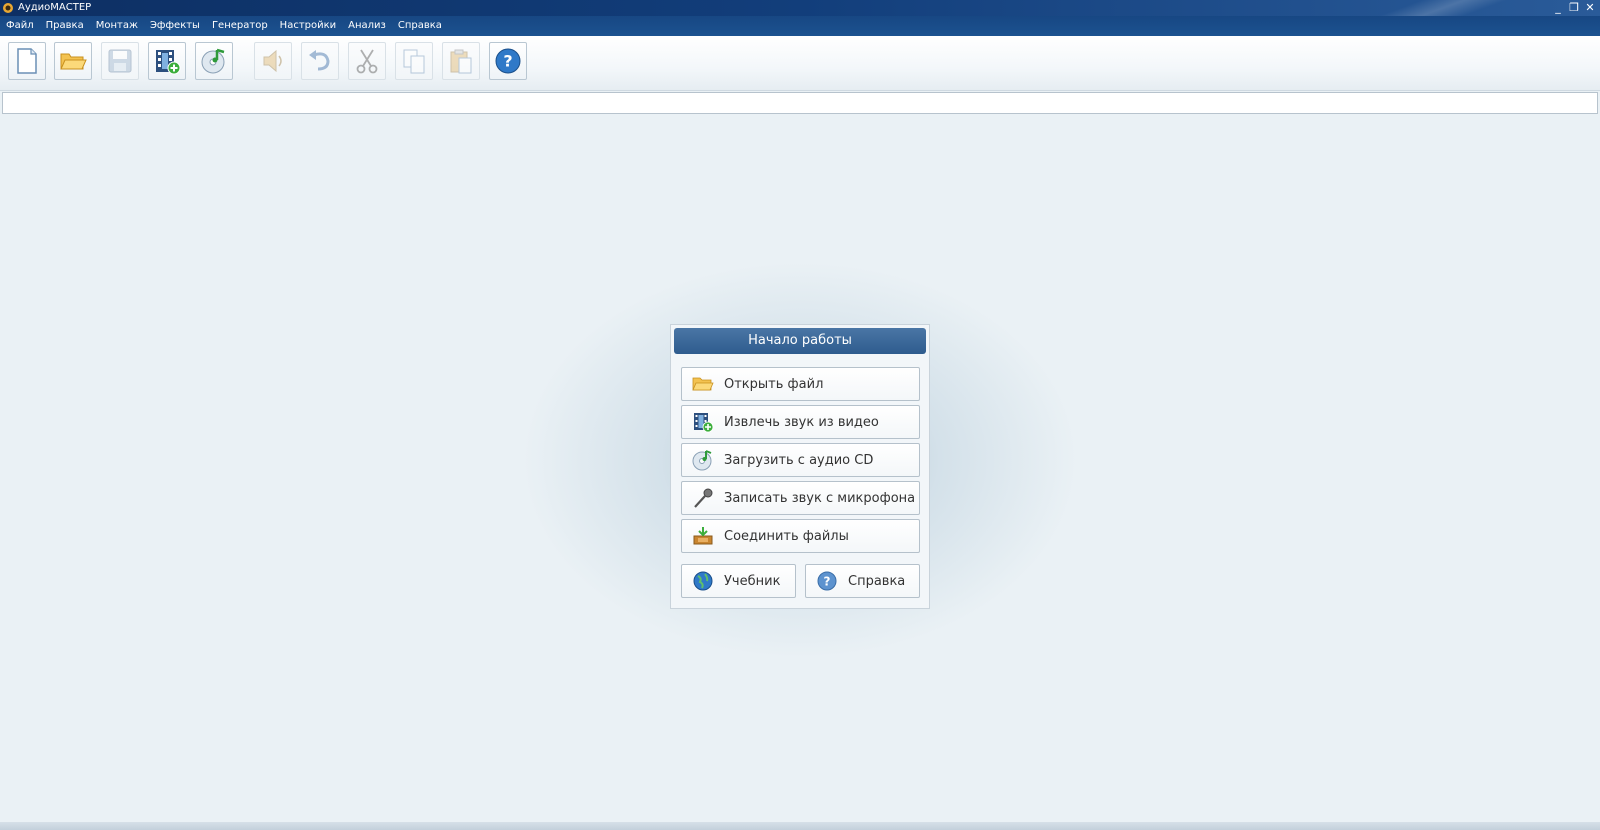 Image resolution: width=1600 pixels, height=830 pixels. I want to click on extract-audio-action-button: Извлечь звук из видео, so click(800, 422).